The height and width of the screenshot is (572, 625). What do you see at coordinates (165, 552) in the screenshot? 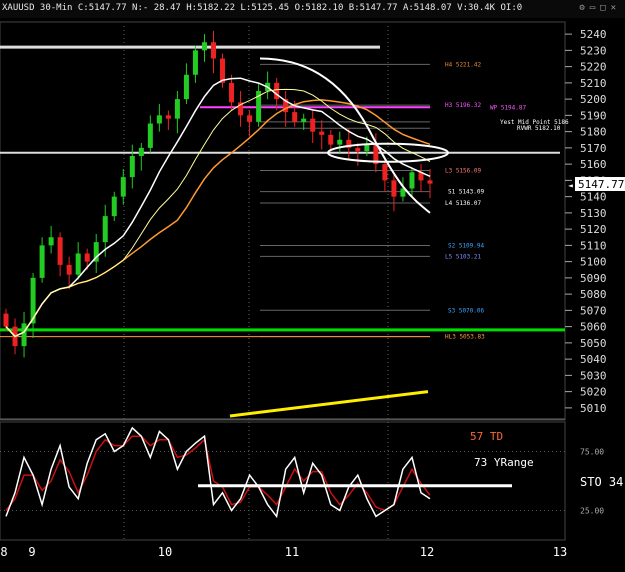
I see `date-tick-label: 10` at bounding box center [165, 552].